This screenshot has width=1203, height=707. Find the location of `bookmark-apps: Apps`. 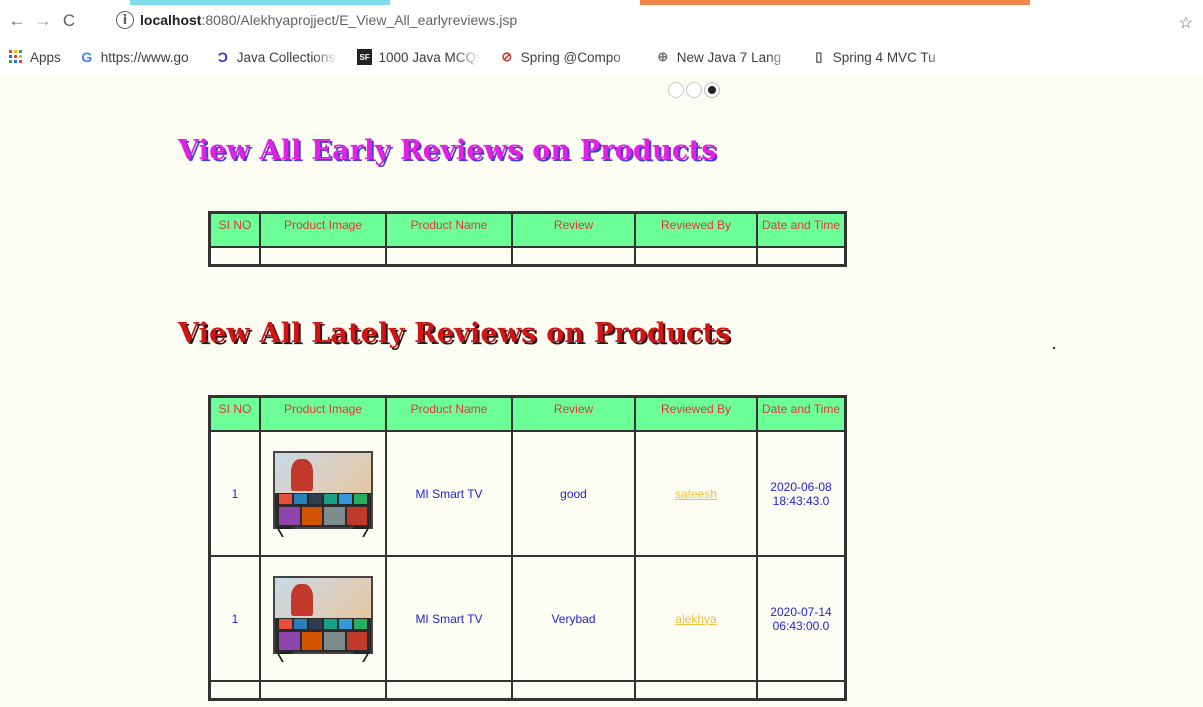

bookmark-apps: Apps is located at coordinates (34, 57).